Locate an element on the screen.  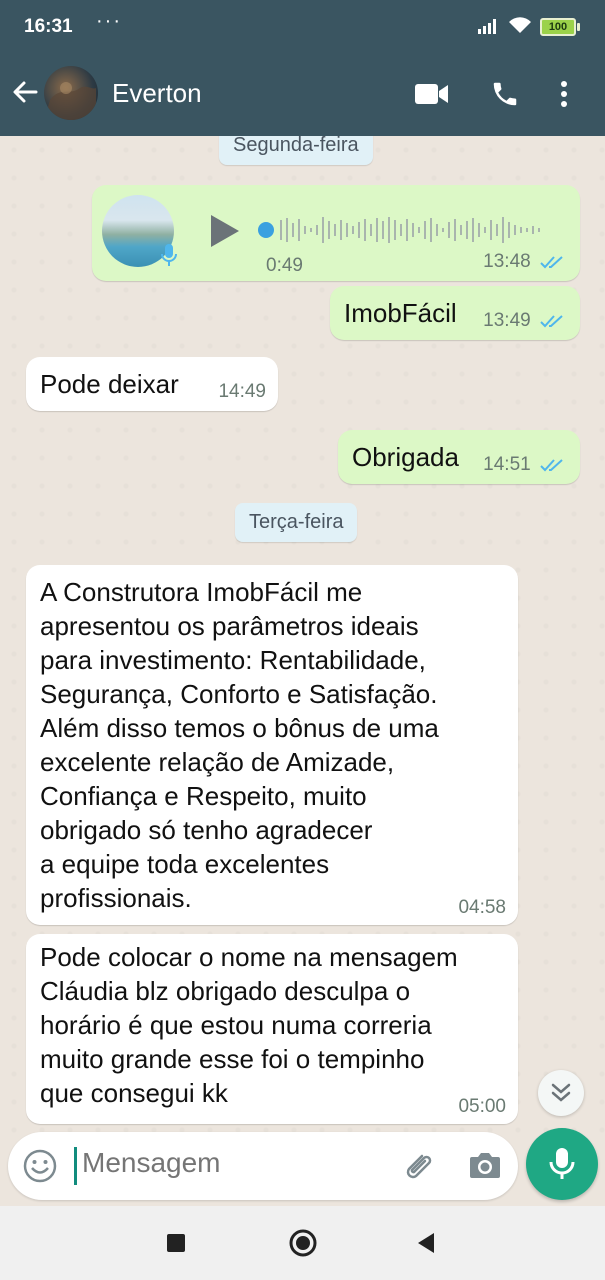
message-bubble-incoming: Pode deixar 14:49 is located at coordinates (152, 384).